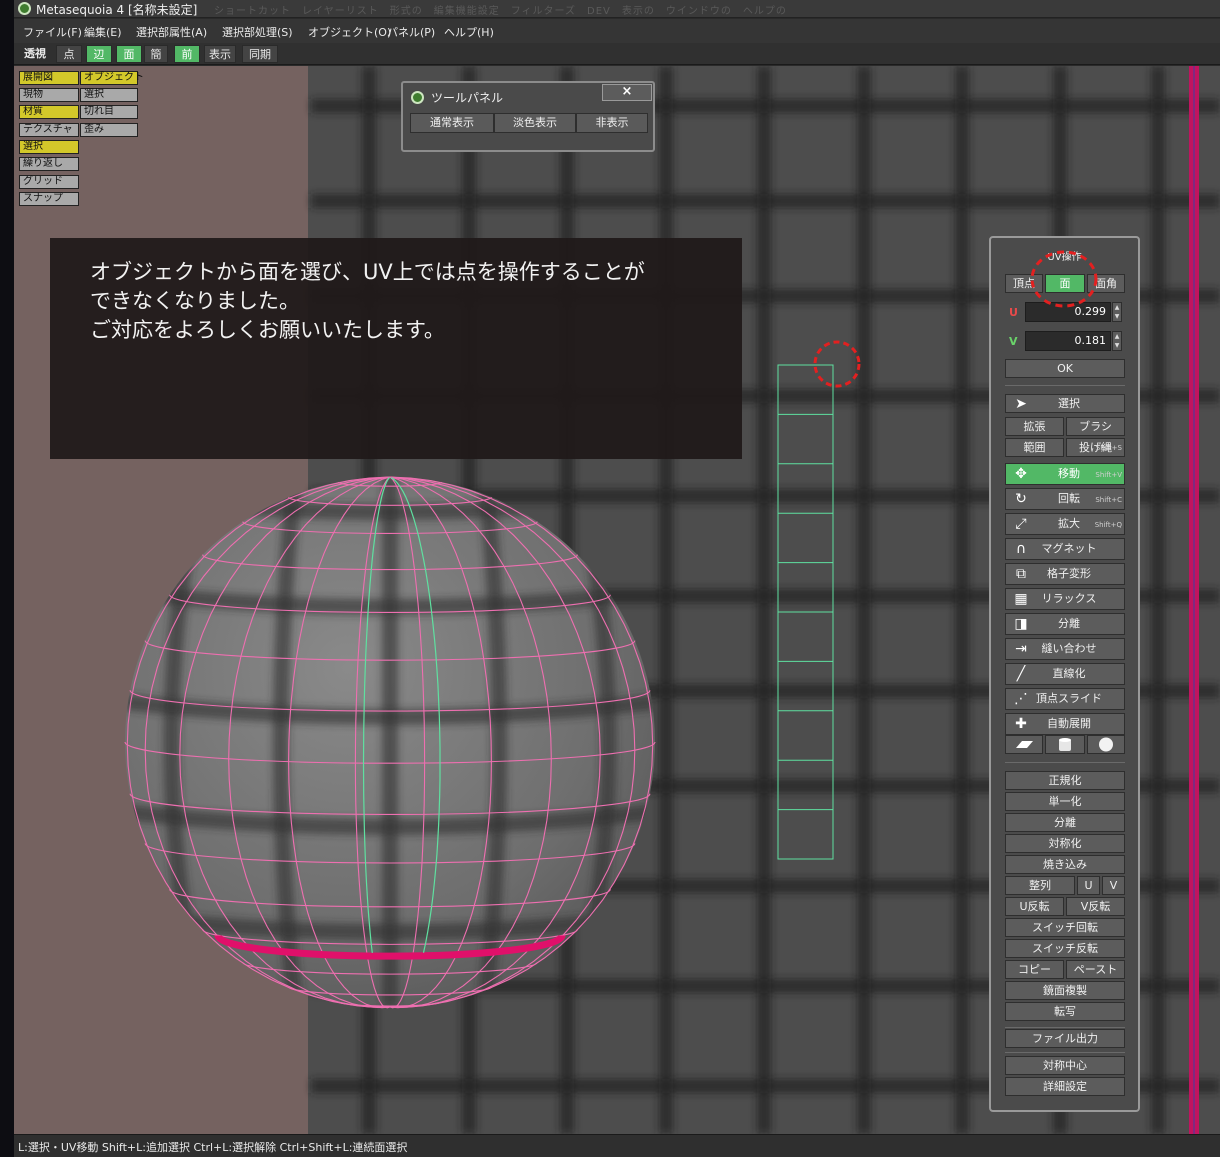 The width and height of the screenshot is (1220, 1157). I want to click on flip-v-button: V反転, so click(1095, 906).